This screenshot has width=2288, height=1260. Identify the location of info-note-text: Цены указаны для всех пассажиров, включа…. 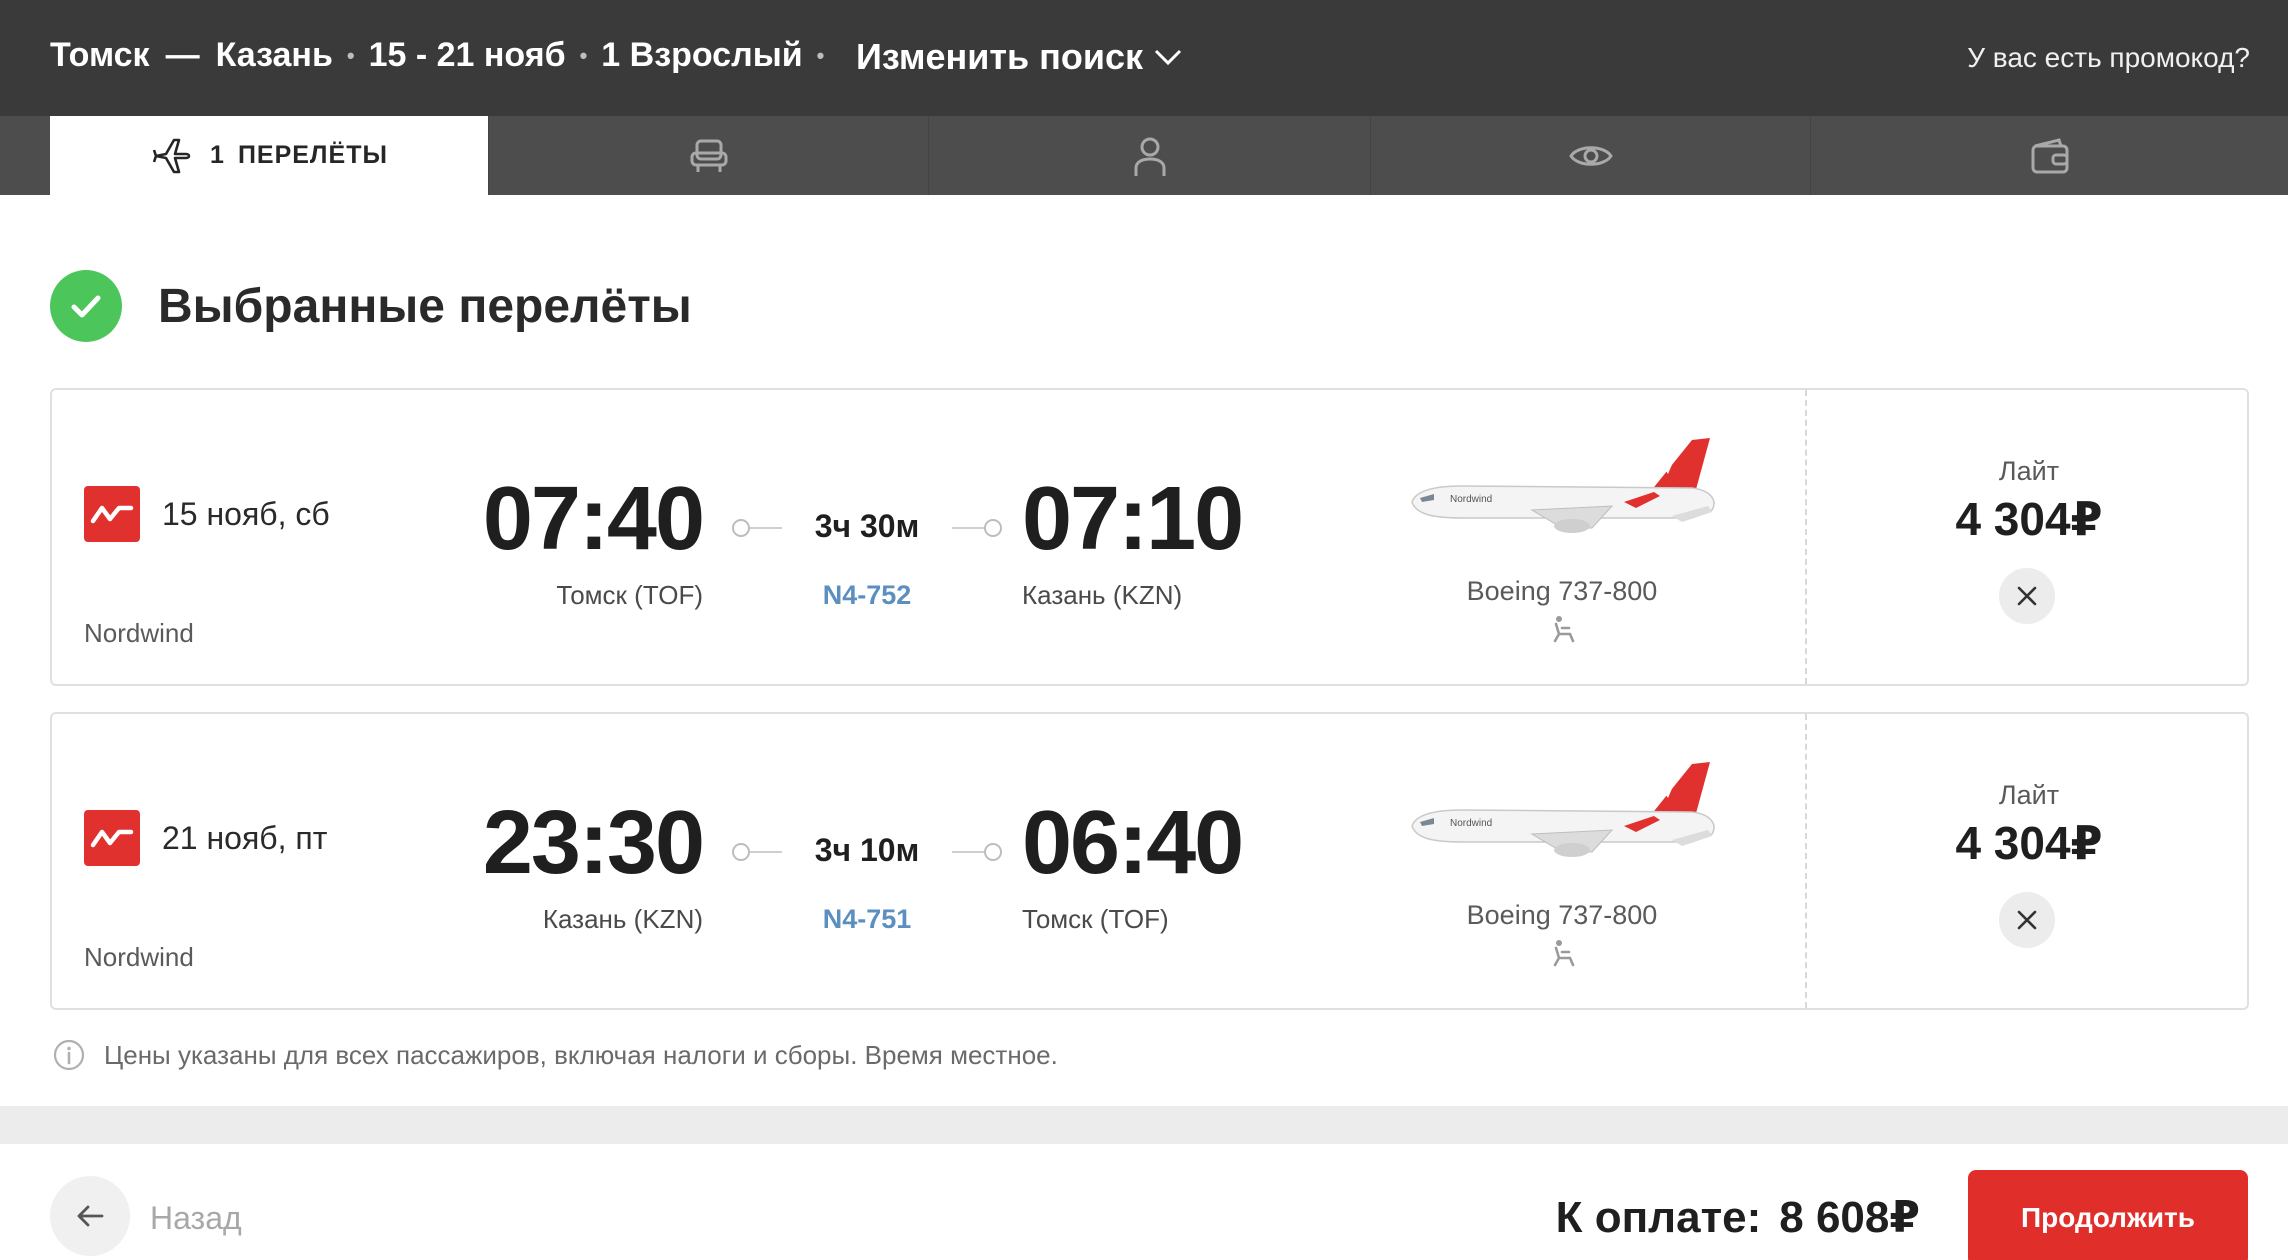
(581, 1054).